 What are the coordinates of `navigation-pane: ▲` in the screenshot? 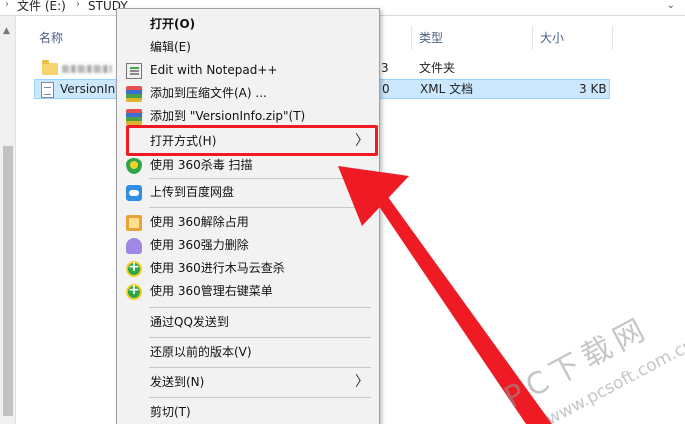 It's located at (8, 220).